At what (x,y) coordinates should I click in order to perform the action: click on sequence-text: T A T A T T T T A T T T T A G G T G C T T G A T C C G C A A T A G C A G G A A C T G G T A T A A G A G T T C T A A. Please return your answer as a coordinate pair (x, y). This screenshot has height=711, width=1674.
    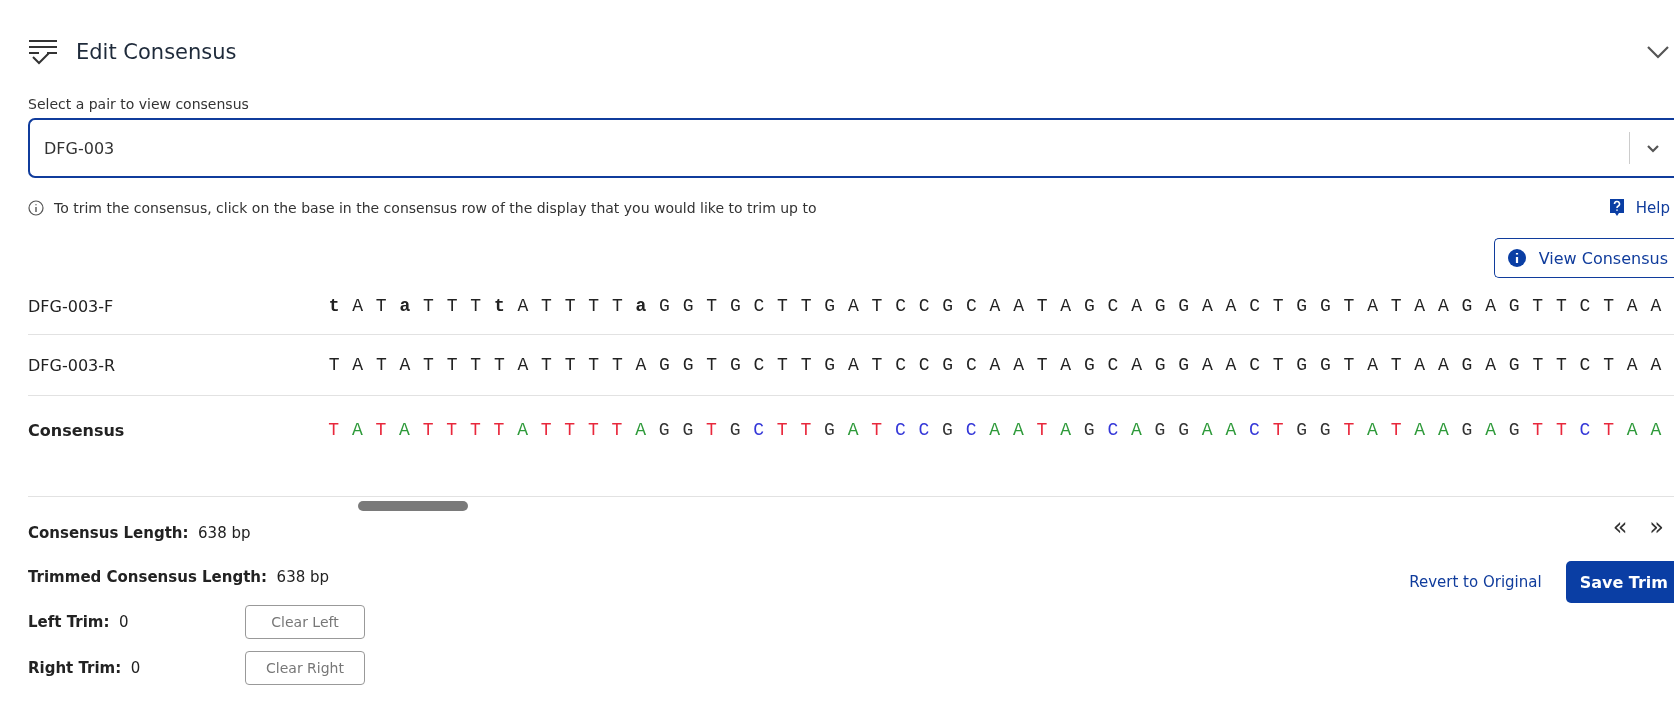
    Looking at the image, I should click on (1001, 430).